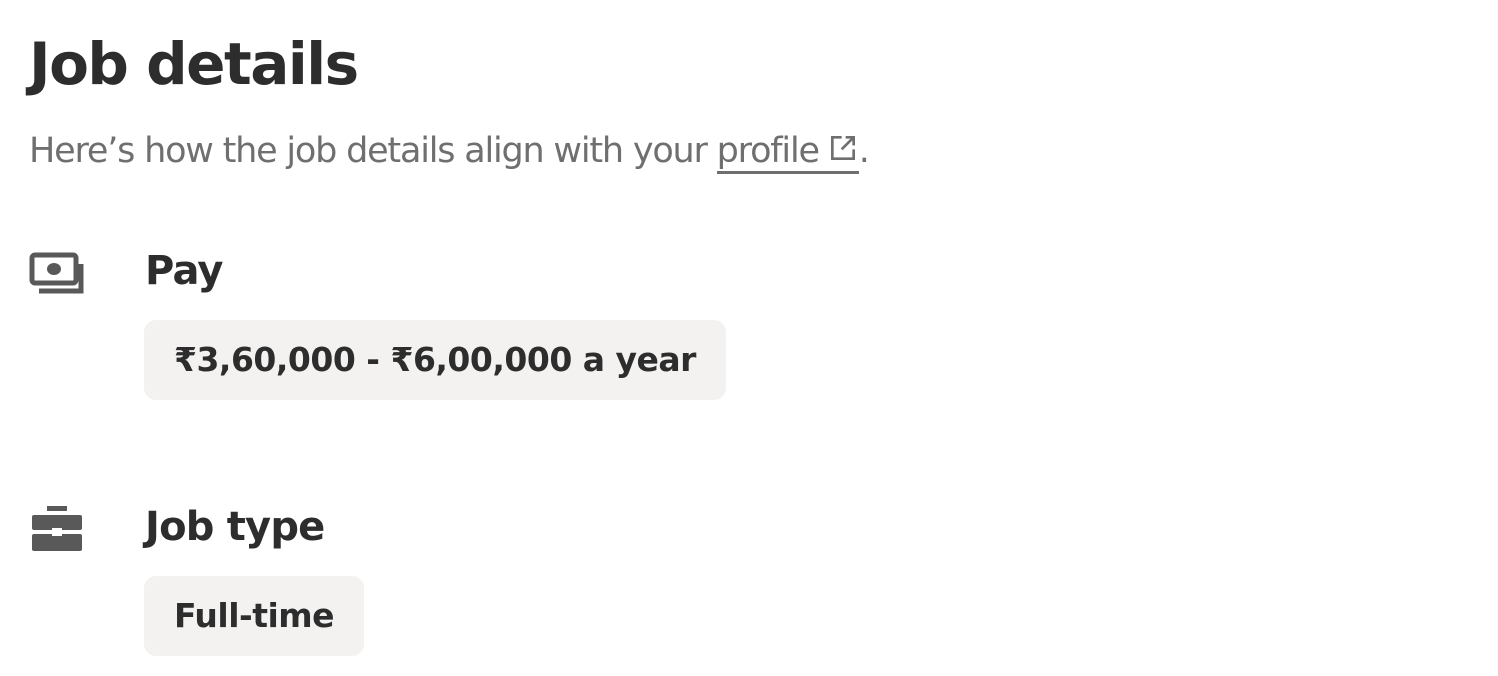  Describe the element at coordinates (254, 616) in the screenshot. I see `job-type-value-tag: Full-time` at that location.